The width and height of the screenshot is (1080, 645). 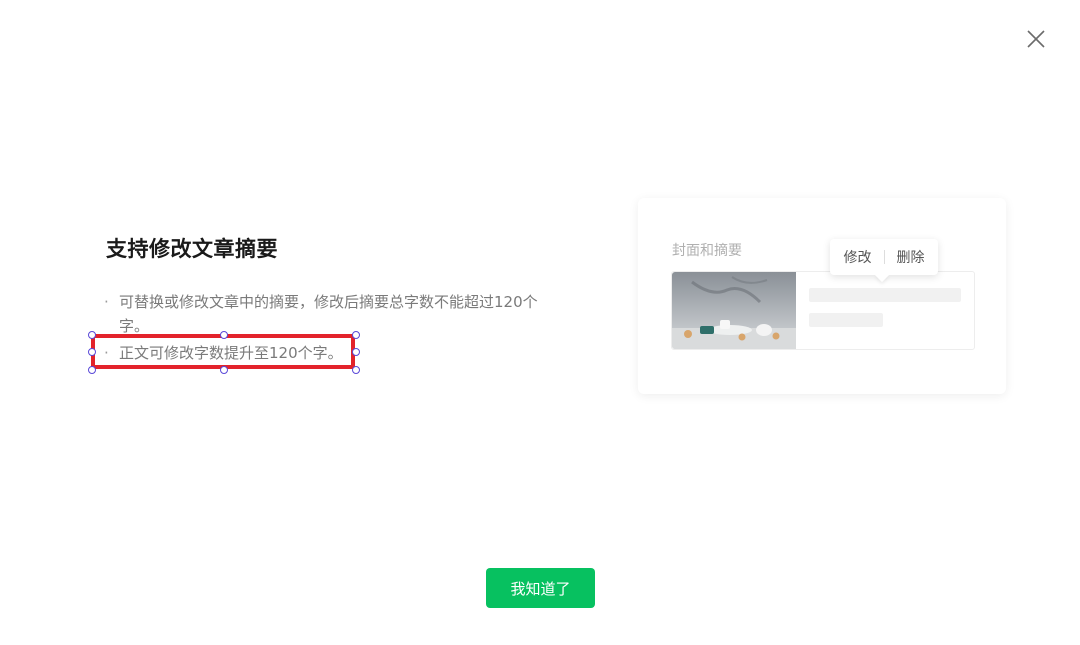 I want to click on cover-image, so click(x=734, y=310).